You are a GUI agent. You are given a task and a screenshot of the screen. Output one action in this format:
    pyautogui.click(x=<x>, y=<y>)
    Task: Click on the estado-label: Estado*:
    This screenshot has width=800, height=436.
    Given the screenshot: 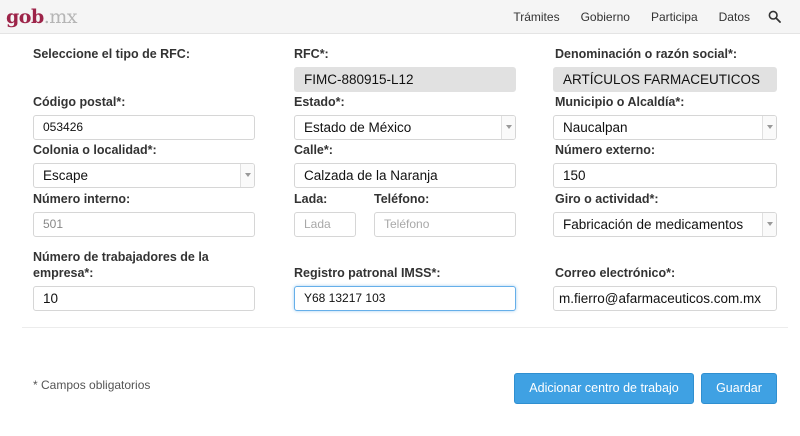 What is the action you would take?
    pyautogui.click(x=319, y=102)
    